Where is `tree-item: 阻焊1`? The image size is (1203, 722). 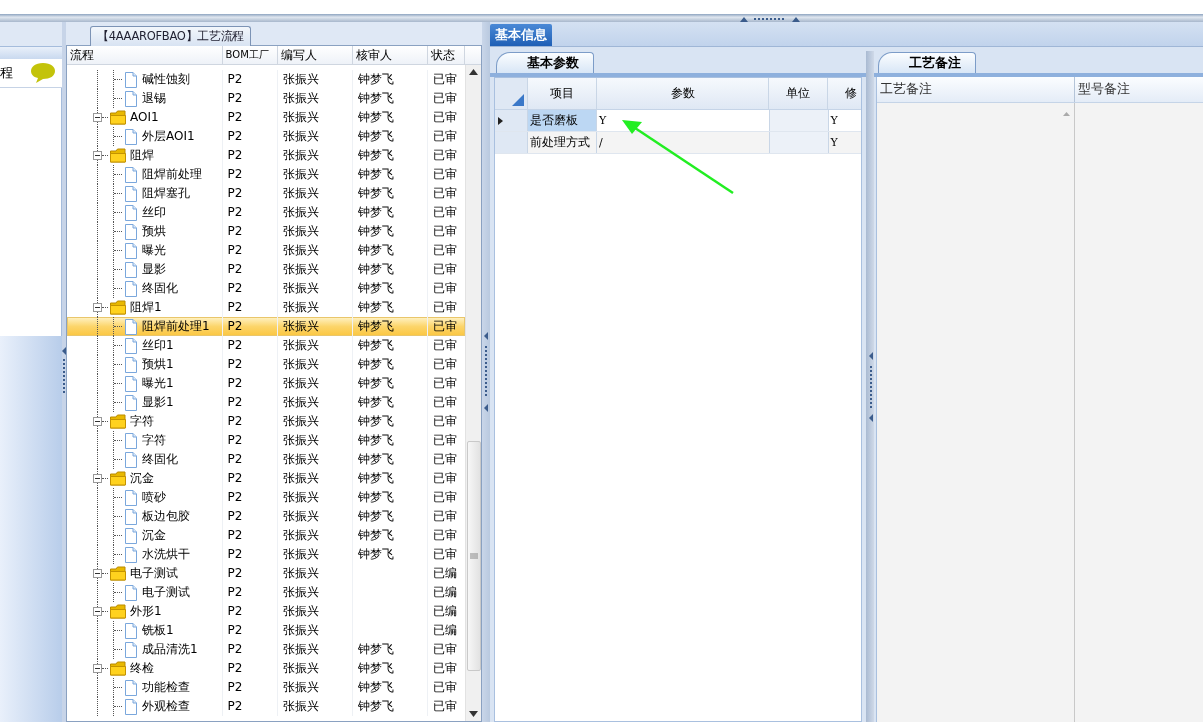
tree-item: 阻焊1 is located at coordinates (146, 307).